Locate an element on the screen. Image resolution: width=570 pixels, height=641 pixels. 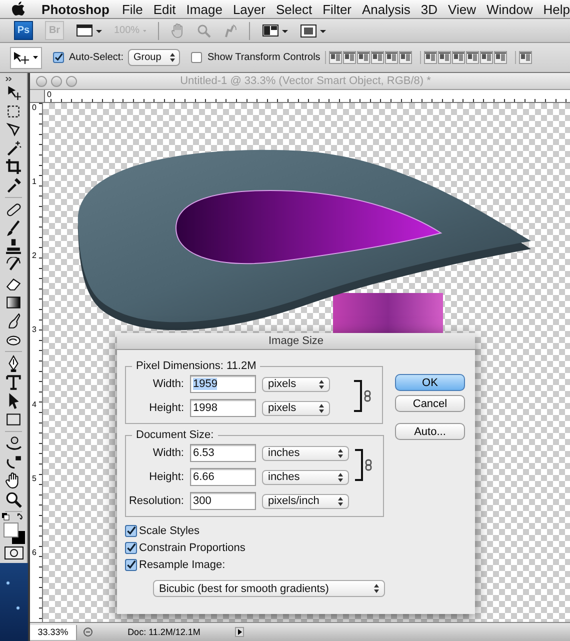
type-tool-icon is located at coordinates (13, 382).